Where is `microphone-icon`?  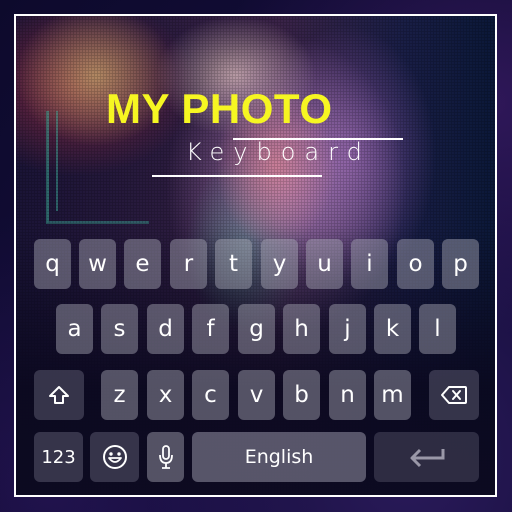 microphone-icon is located at coordinates (166, 457).